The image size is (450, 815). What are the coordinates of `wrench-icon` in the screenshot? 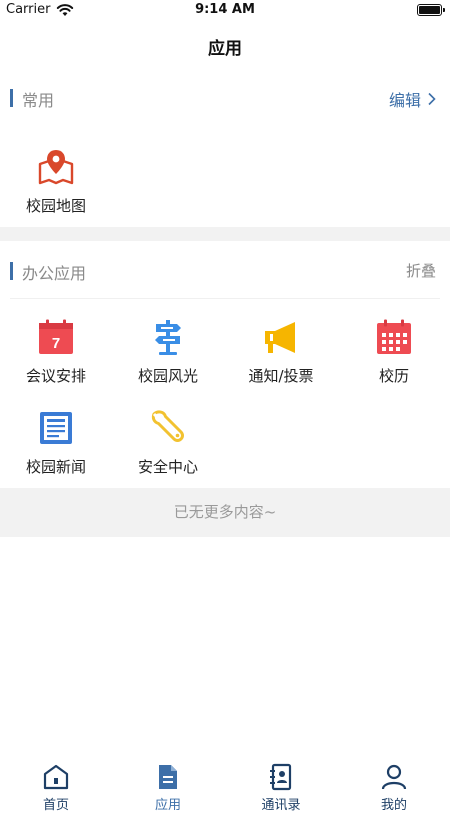 It's located at (167, 426).